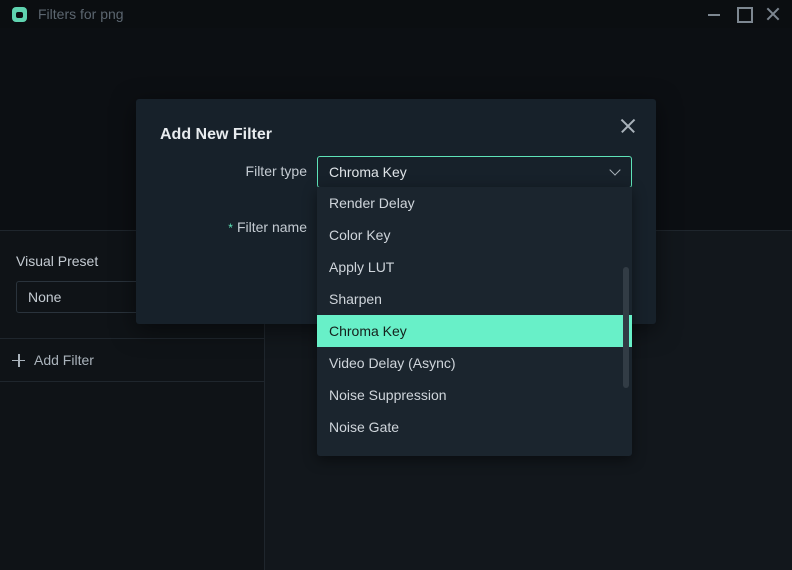 The width and height of the screenshot is (792, 570). Describe the element at coordinates (474, 235) in the screenshot. I see `dropdown-option: Color Key` at that location.